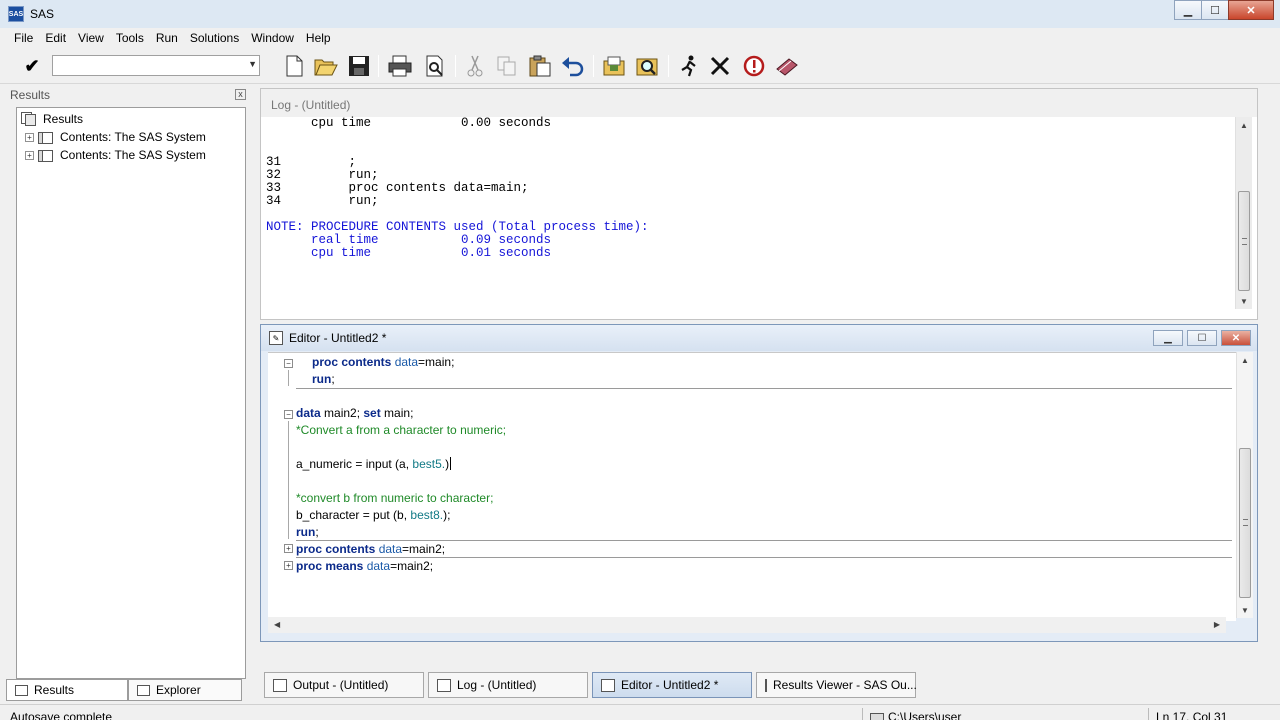  What do you see at coordinates (688, 66) in the screenshot?
I see `submit-run-icon` at bounding box center [688, 66].